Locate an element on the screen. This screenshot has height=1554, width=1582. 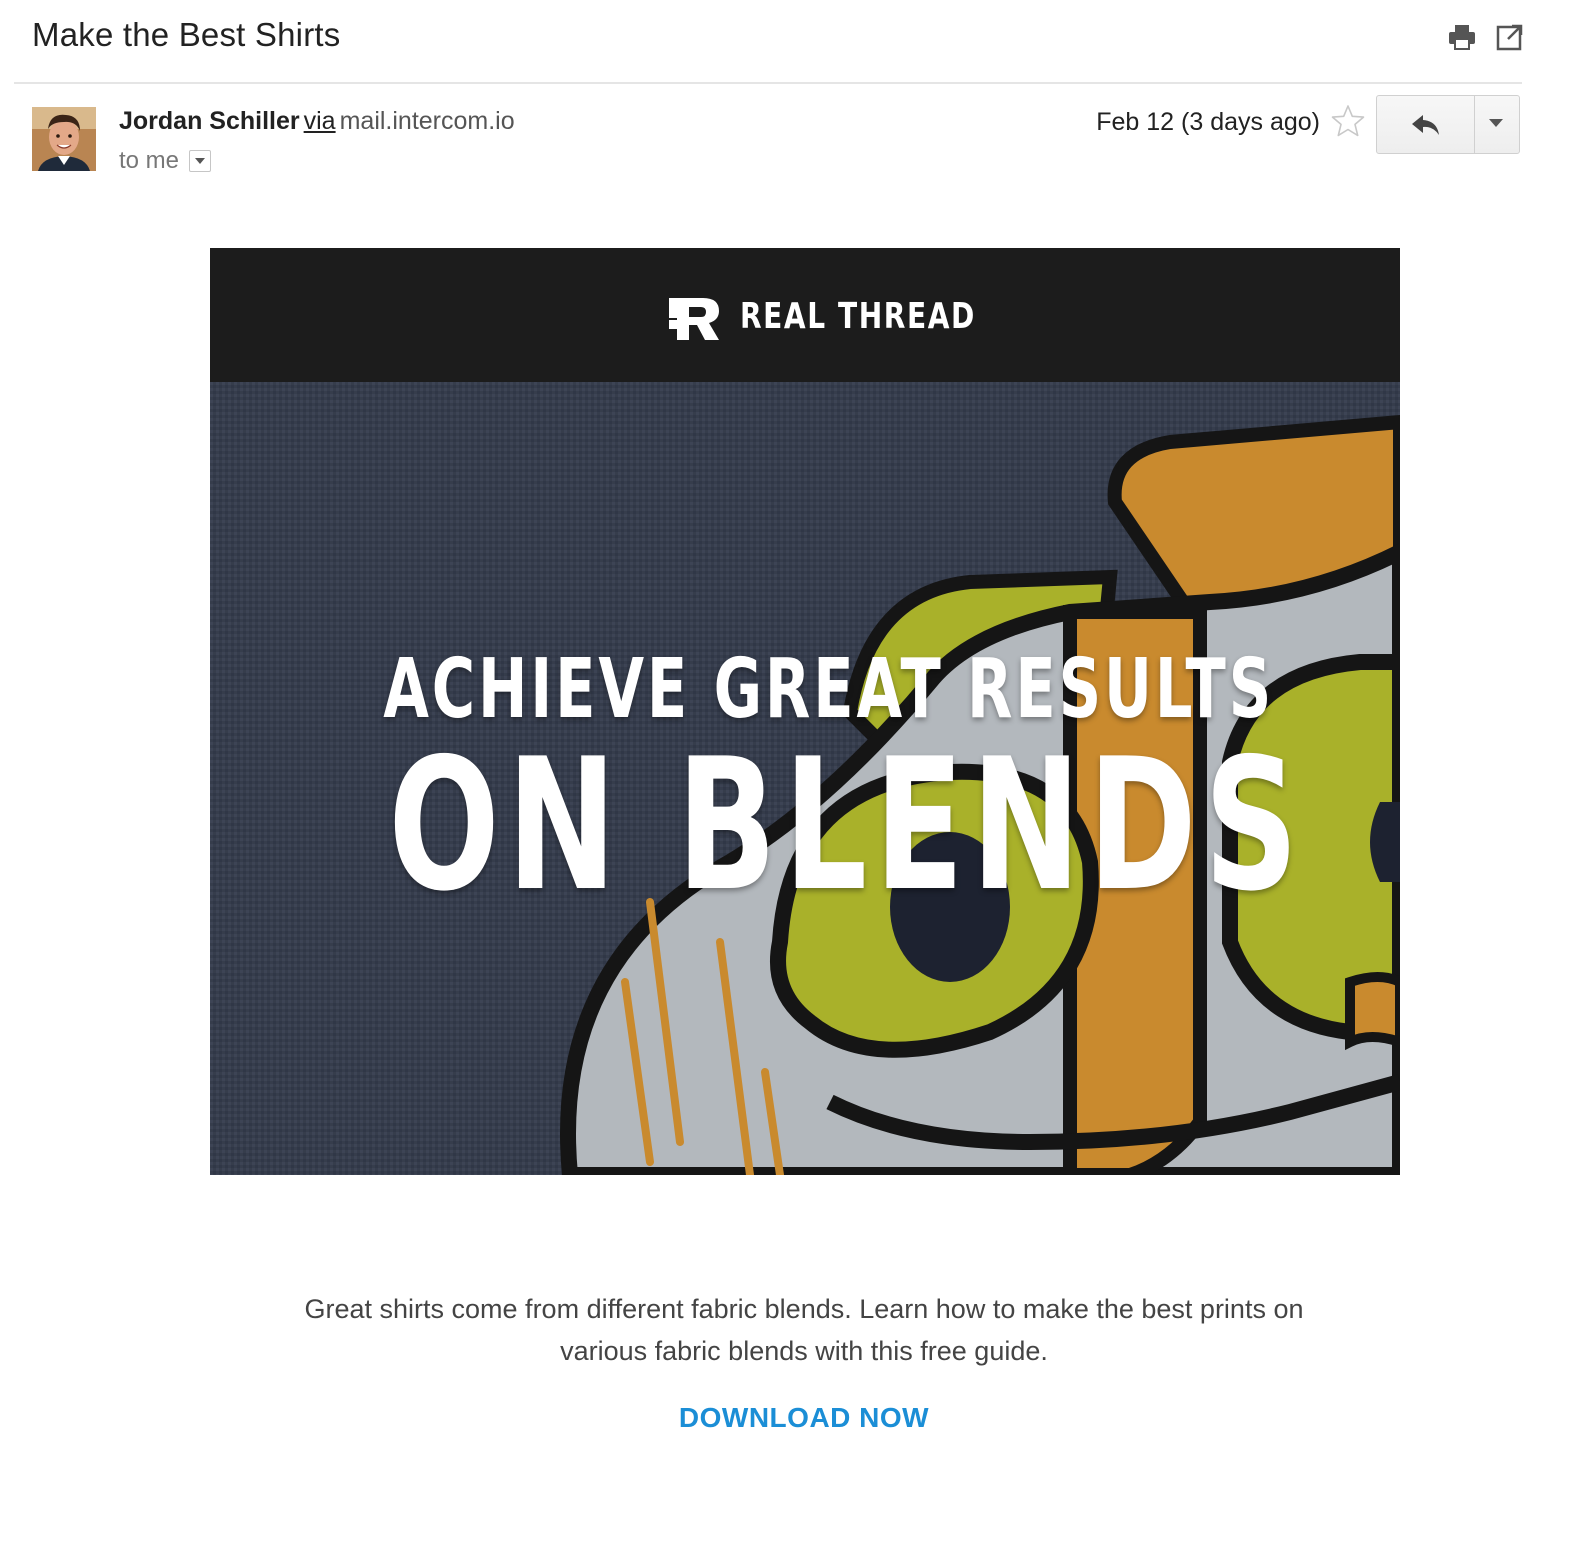
sender-line: Jordan Schiller via mail.intercom.io is located at coordinates (317, 121).